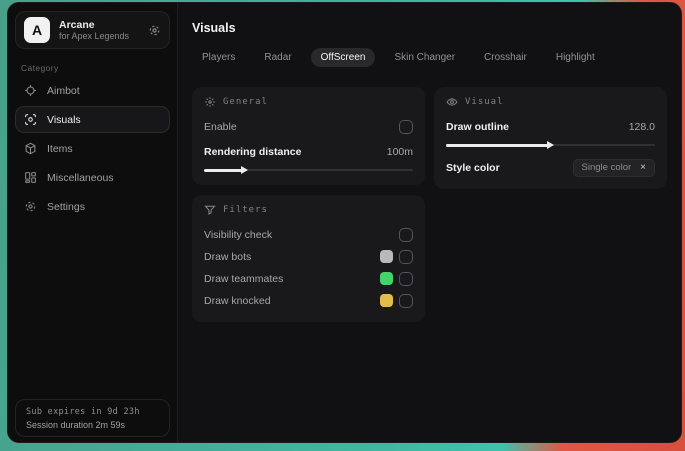 This screenshot has height=451, width=685. I want to click on draw-bots-label: Draw bots, so click(228, 256).